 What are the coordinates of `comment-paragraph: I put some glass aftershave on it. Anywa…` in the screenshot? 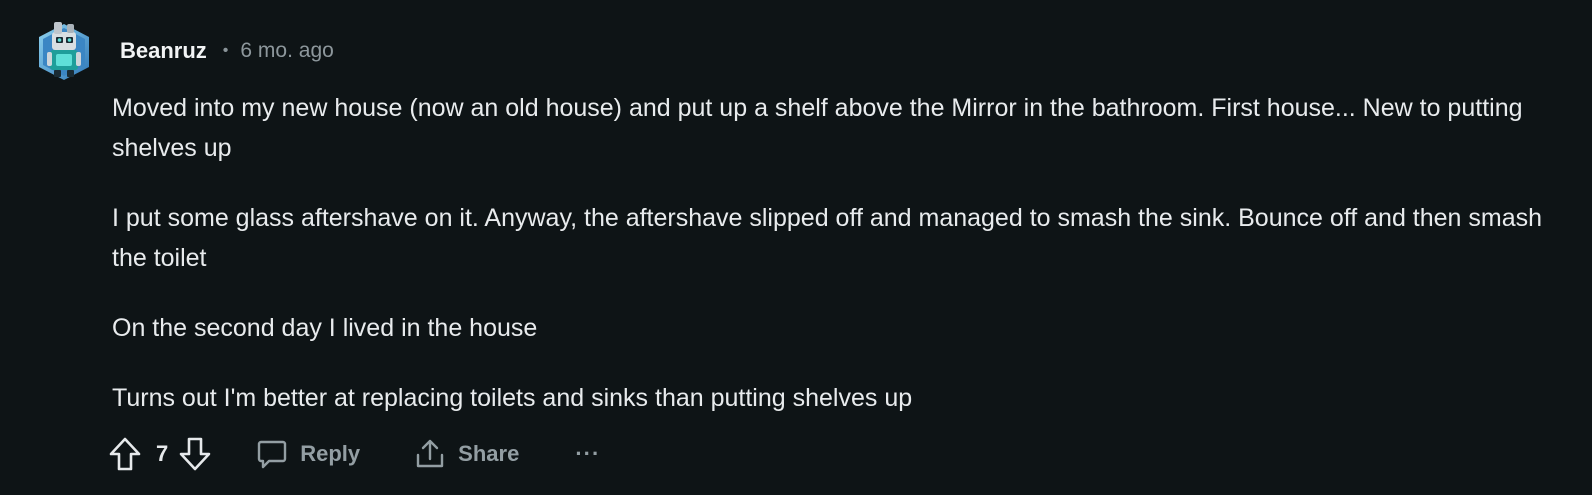 It's located at (827, 238).